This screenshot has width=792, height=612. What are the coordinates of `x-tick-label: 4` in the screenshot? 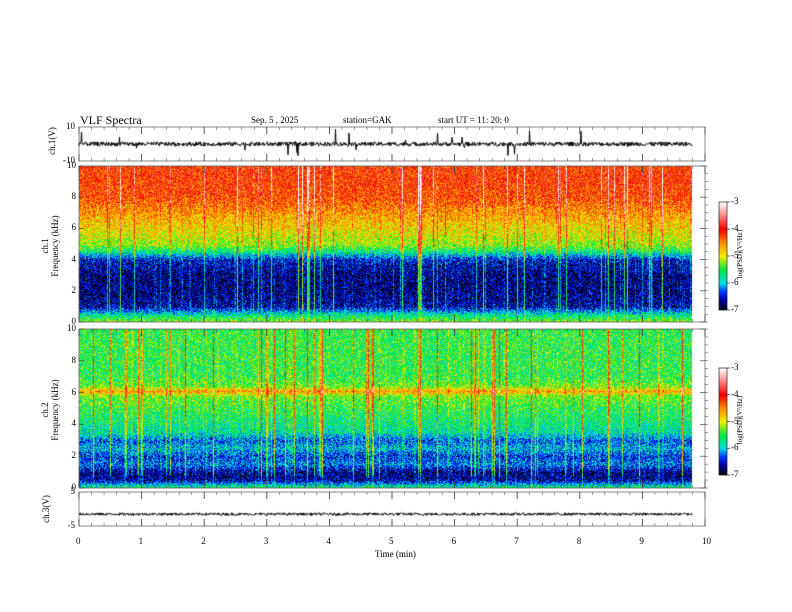 It's located at (328, 541).